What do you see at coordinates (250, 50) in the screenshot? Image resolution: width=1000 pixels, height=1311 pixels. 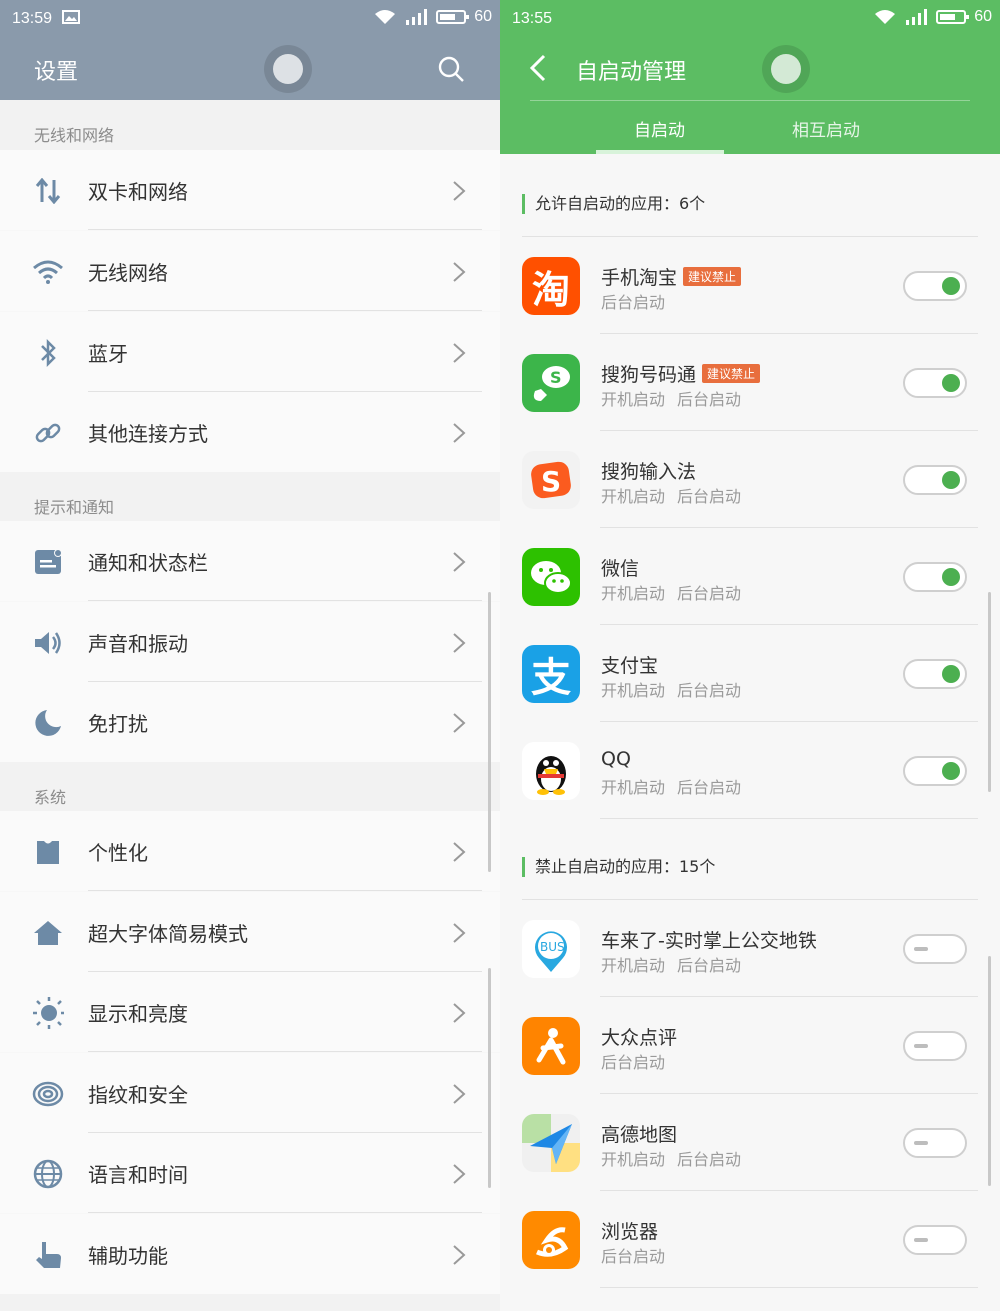 I see `settings-header: 13:59 60 设置` at bounding box center [250, 50].